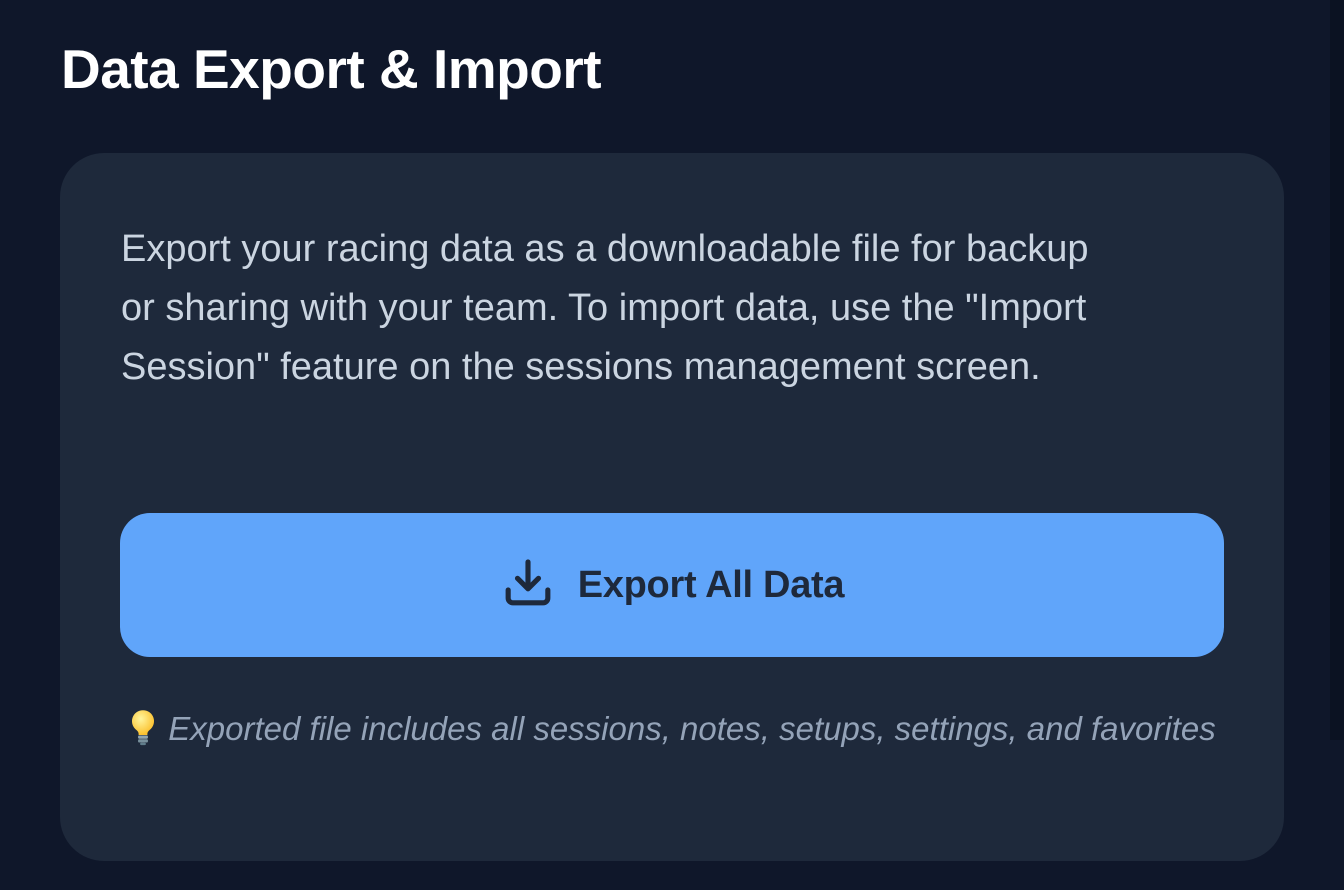  I want to click on section-title: Data Export & Import, so click(331, 69).